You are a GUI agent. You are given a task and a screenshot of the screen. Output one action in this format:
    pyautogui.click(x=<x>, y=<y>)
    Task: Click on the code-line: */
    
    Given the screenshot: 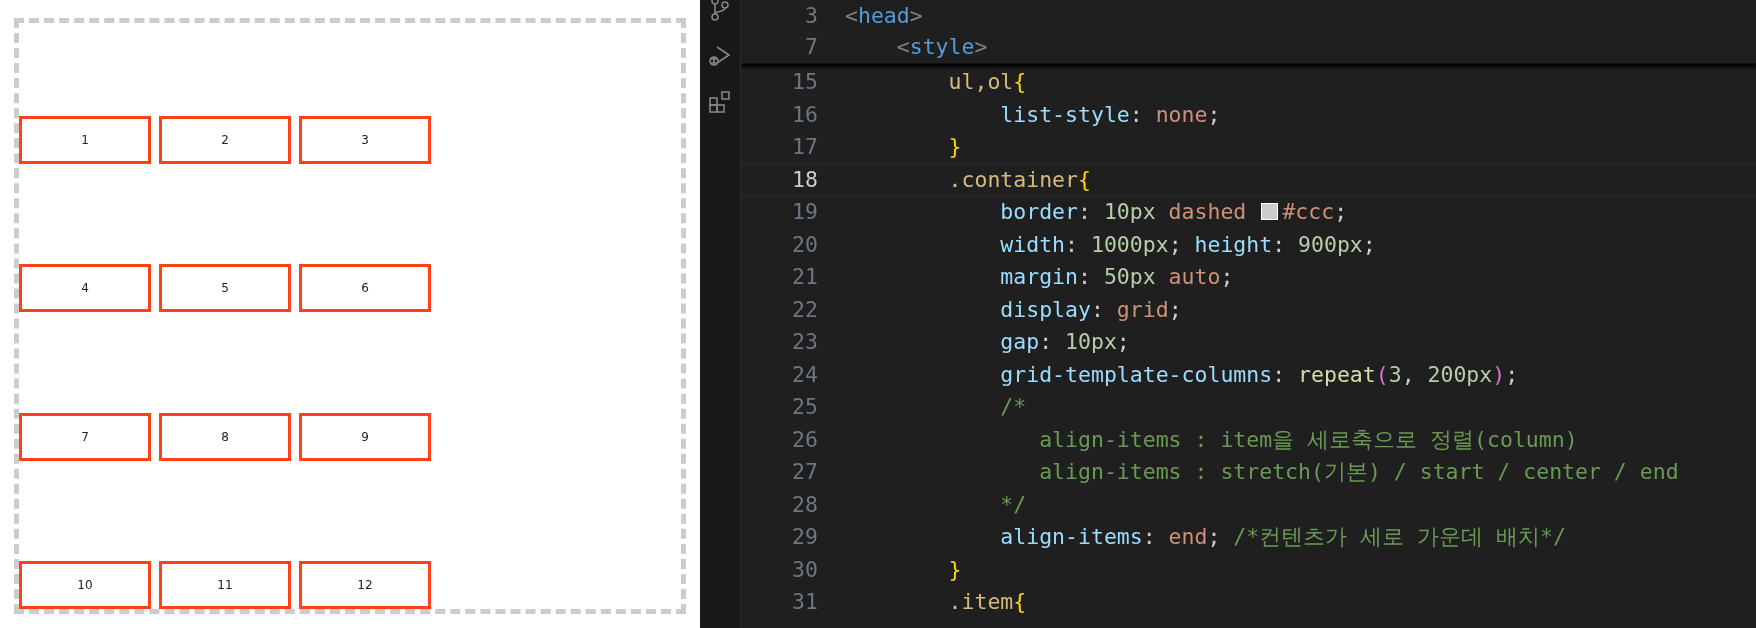 What is the action you would take?
    pyautogui.click(x=1013, y=504)
    